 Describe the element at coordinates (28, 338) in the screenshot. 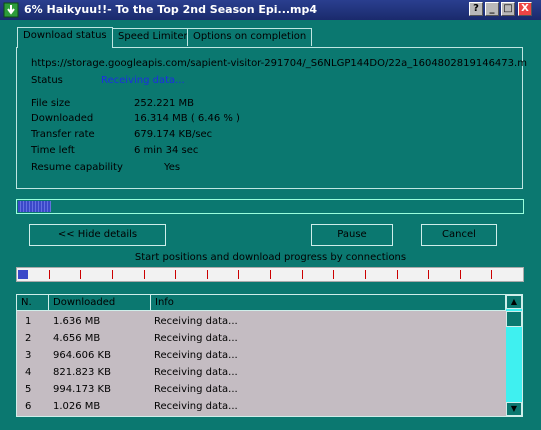

I see `row-number: 2` at that location.